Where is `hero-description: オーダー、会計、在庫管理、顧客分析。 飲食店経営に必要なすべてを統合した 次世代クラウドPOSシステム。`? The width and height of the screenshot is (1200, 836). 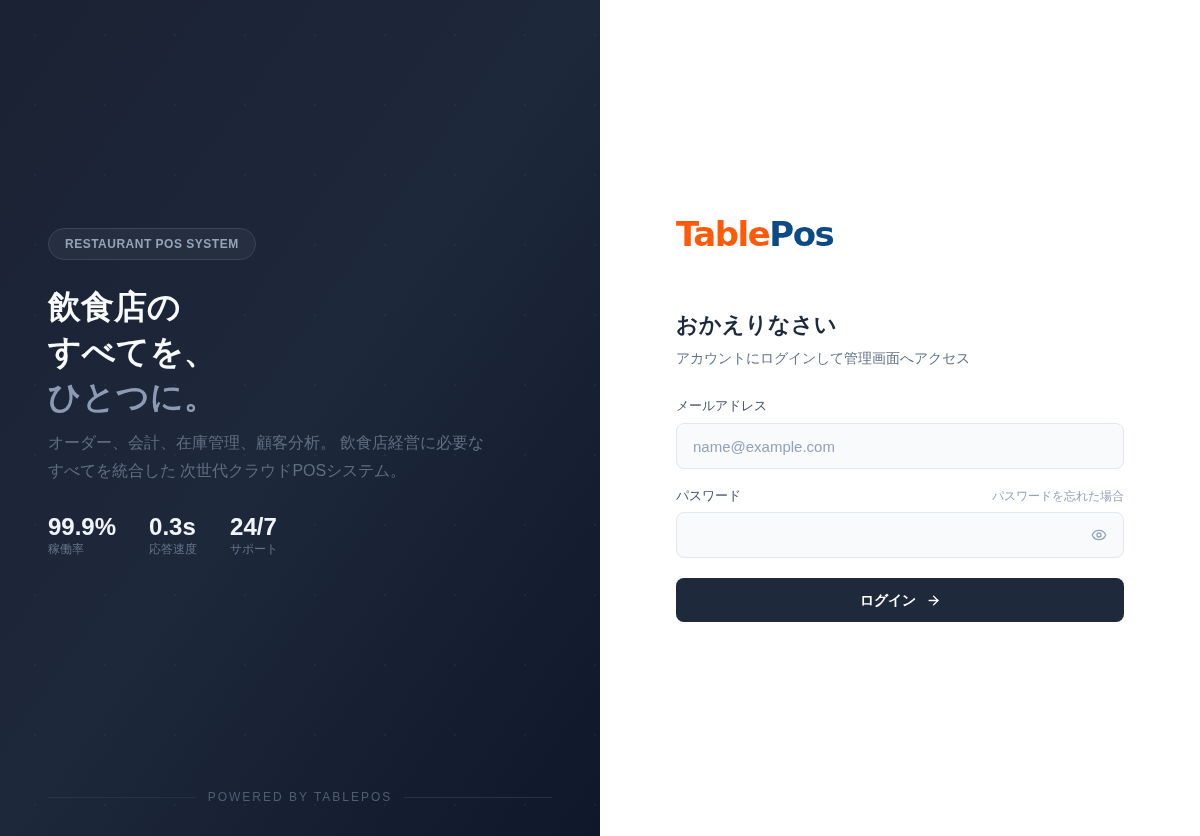 hero-description: オーダー、会計、在庫管理、顧客分析。 飲食店経営に必要なすべてを統合した 次世代クラウドPOSシステム。 is located at coordinates (267, 456).